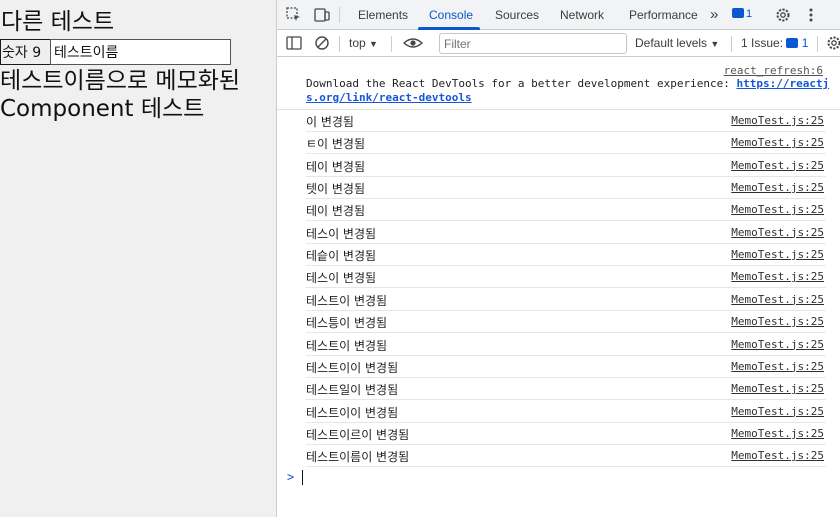  Describe the element at coordinates (792, 43) in the screenshot. I see `issues-chip-icon` at that location.